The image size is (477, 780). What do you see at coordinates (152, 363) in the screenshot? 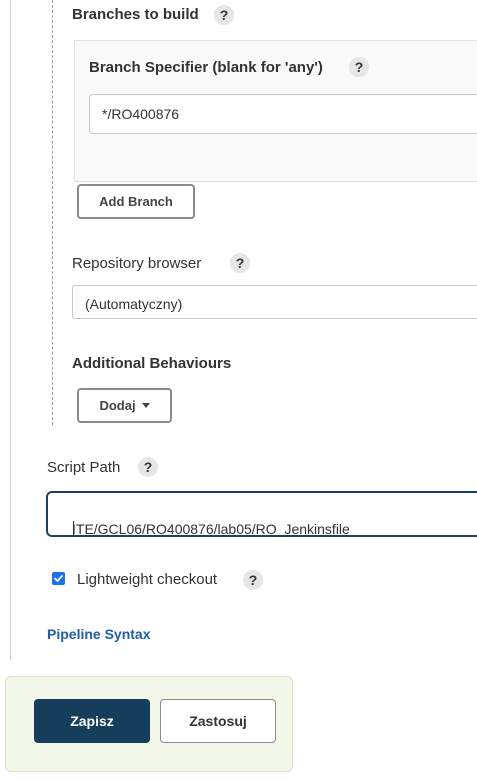
I see `additional-behaviours-label: Additional Behaviours` at bounding box center [152, 363].